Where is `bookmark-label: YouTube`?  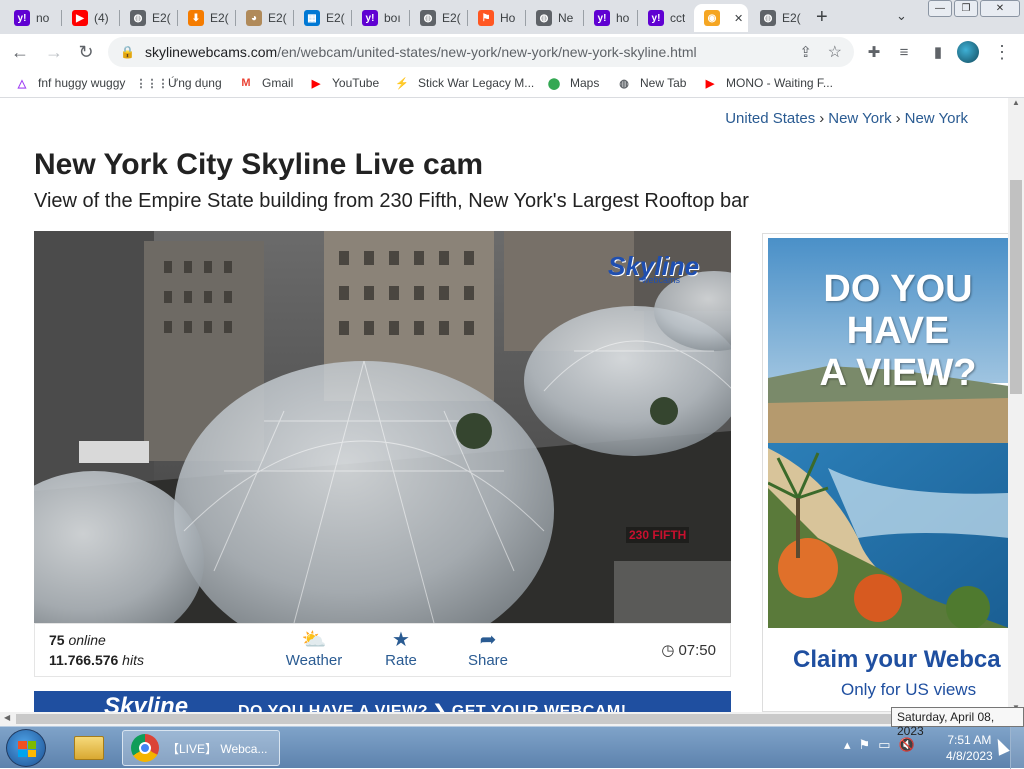 bookmark-label: YouTube is located at coordinates (356, 83).